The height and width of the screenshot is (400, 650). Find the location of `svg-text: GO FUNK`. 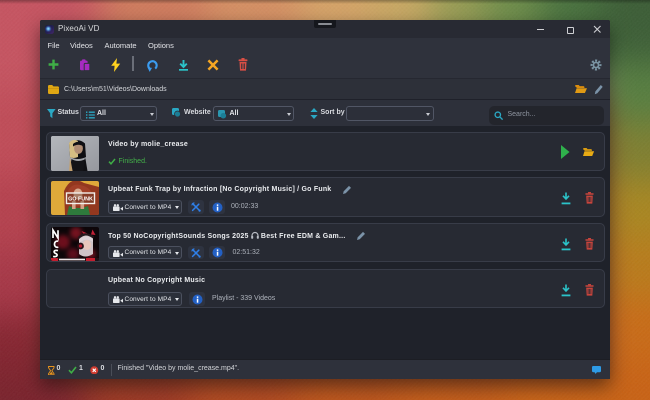

svg-text: GO FUNK is located at coordinates (80, 200).